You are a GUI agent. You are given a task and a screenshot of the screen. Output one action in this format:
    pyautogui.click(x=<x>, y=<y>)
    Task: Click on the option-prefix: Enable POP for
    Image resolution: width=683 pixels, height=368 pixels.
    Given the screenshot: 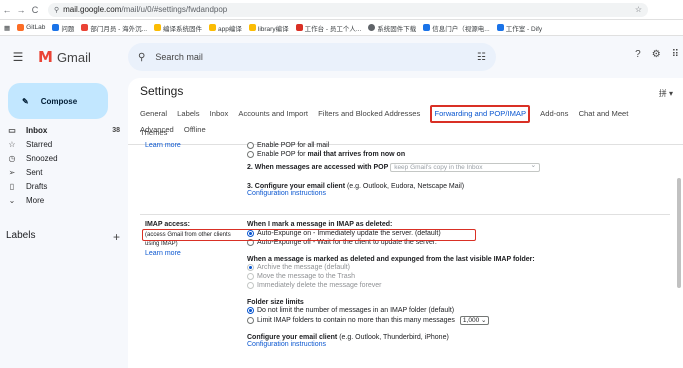 What is the action you would take?
    pyautogui.click(x=282, y=154)
    